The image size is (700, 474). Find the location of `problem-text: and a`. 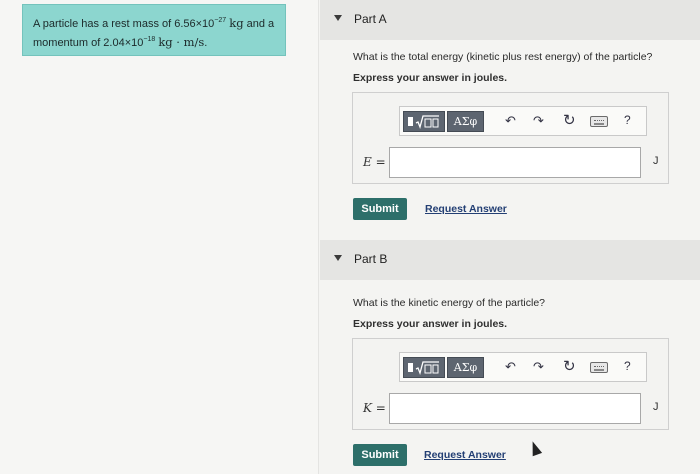

problem-text: and a is located at coordinates (260, 24).